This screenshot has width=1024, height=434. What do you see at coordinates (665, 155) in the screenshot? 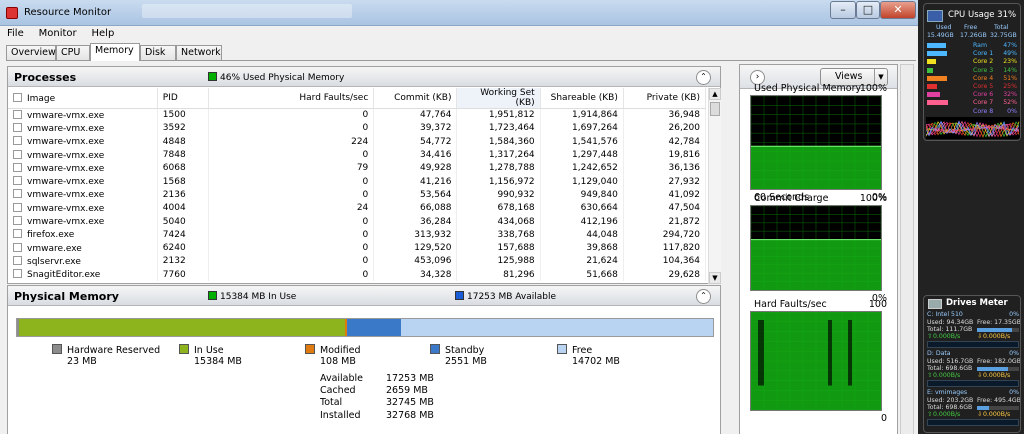
I see `table-cell: 19,816` at bounding box center [665, 155].